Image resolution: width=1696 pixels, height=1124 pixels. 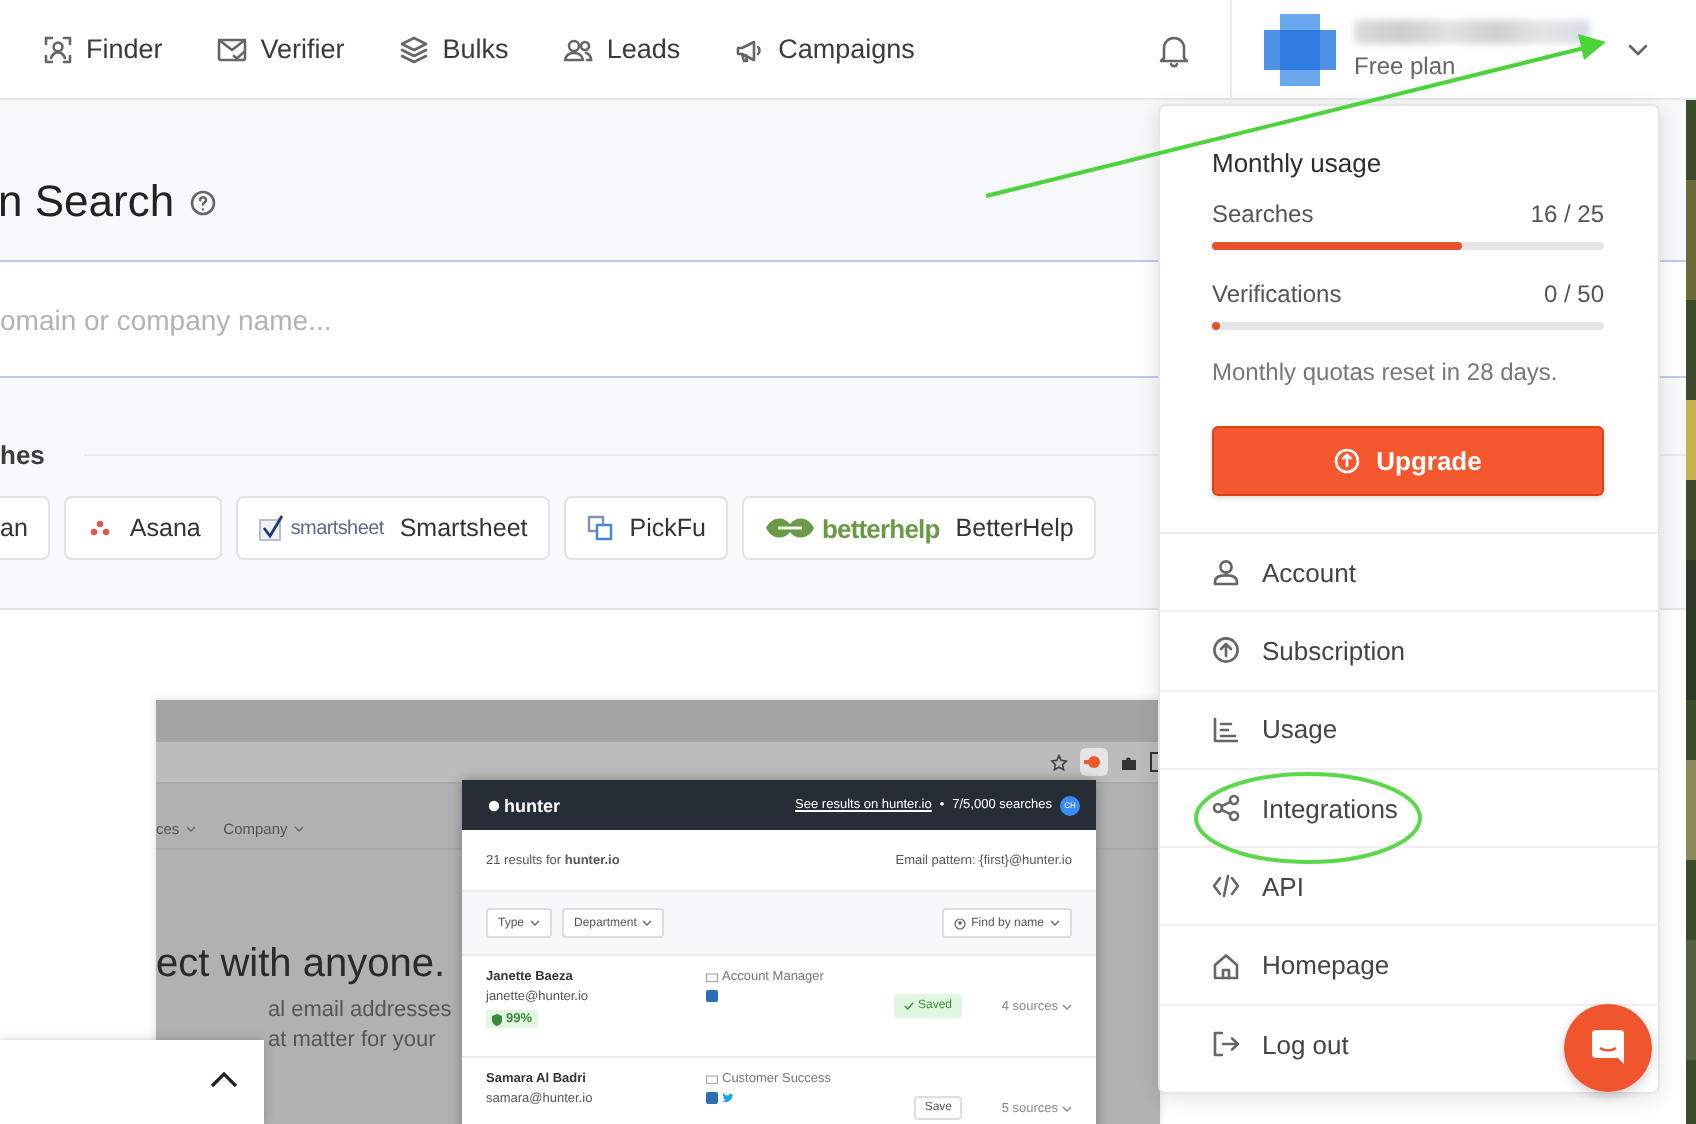 I want to click on recent-search-chip: PickFu, so click(x=645, y=528).